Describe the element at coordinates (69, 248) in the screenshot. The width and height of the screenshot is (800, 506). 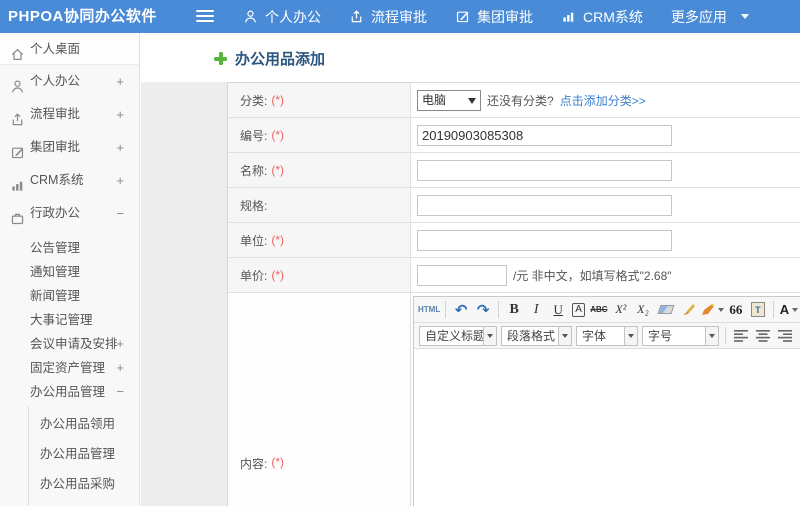
I see `sidebar-item-announcement-mgmt: 公告管理` at that location.